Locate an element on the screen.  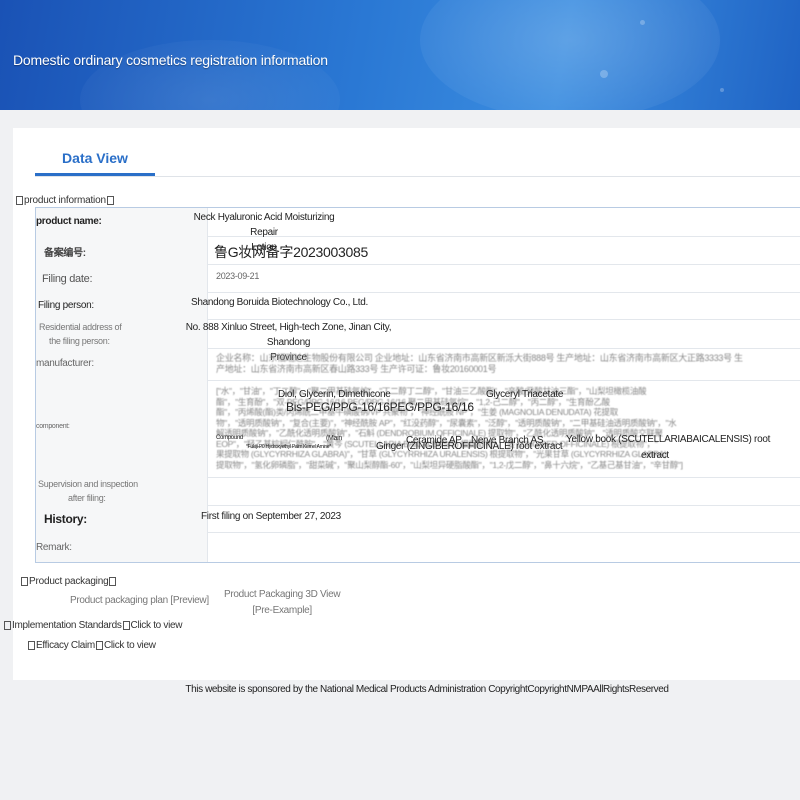
supervision-label-line1: Supervision and inspection is located at coordinates (88, 484).